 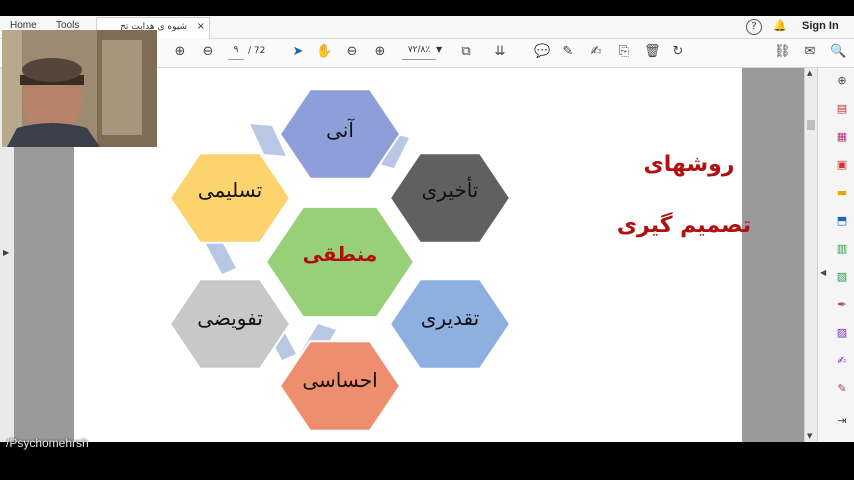 What do you see at coordinates (180, 52) in the screenshot?
I see `previous-page-icon: ⊕` at bounding box center [180, 52].